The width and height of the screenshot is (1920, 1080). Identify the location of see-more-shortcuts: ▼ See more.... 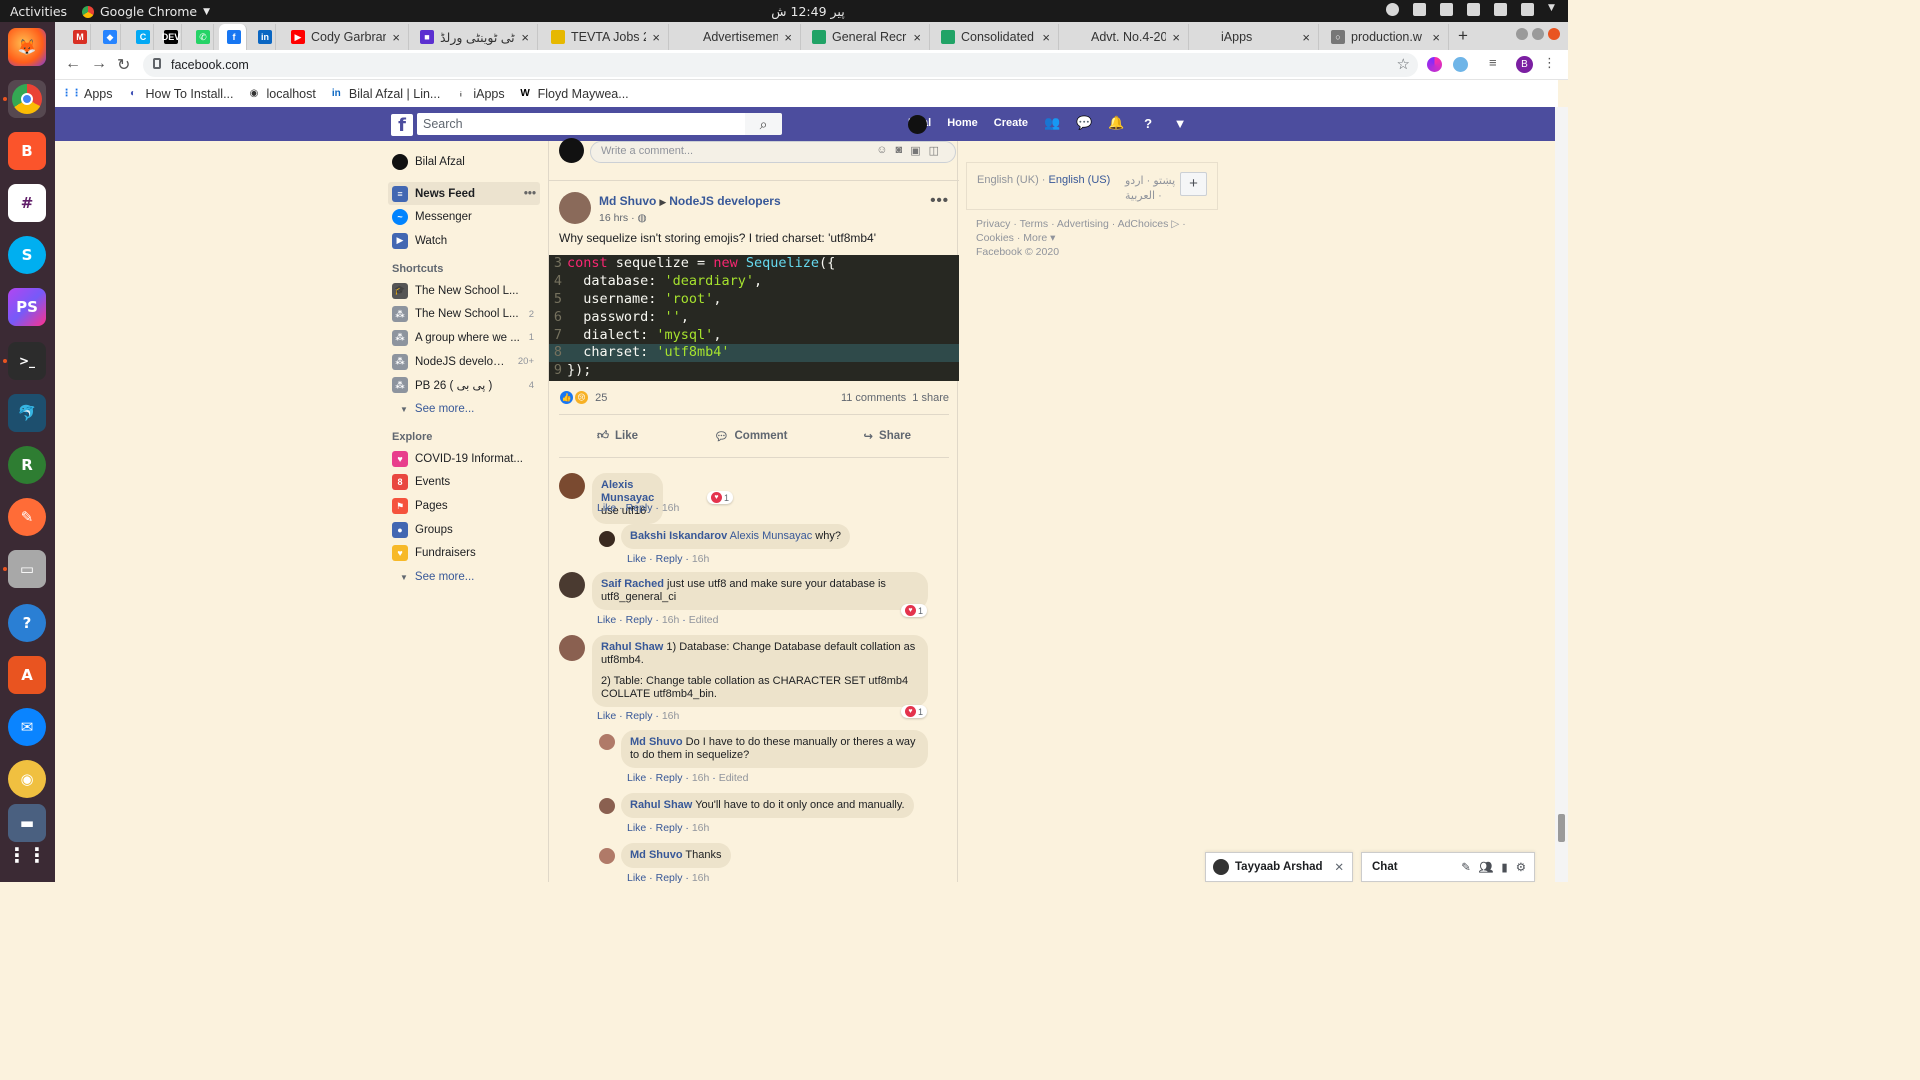
(464, 409).